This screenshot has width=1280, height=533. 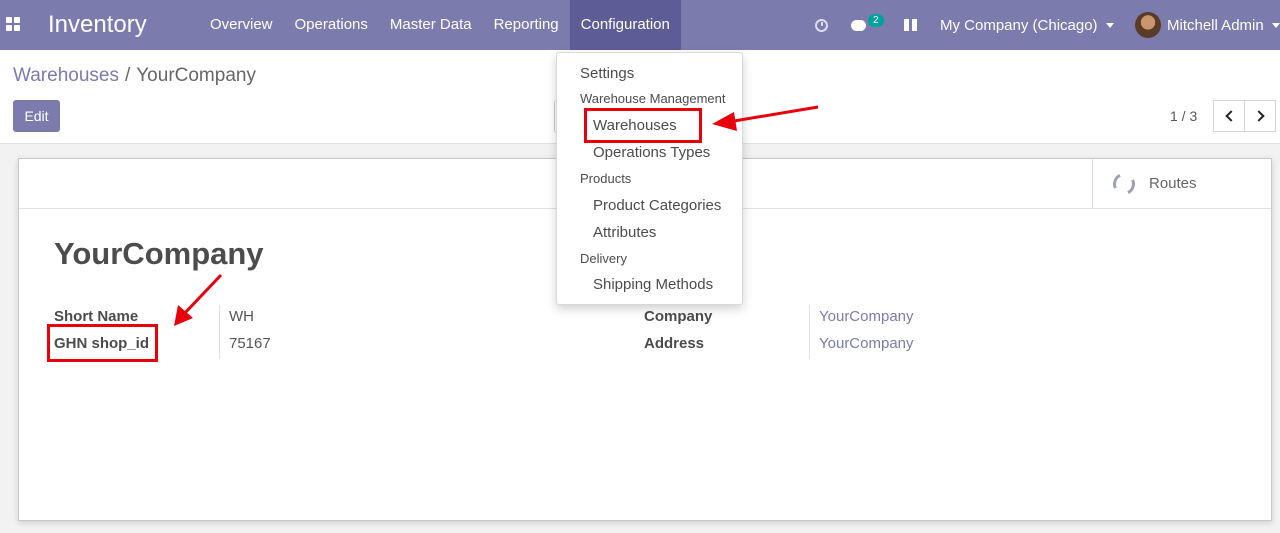 I want to click on pager-next-button, so click(x=1260, y=116).